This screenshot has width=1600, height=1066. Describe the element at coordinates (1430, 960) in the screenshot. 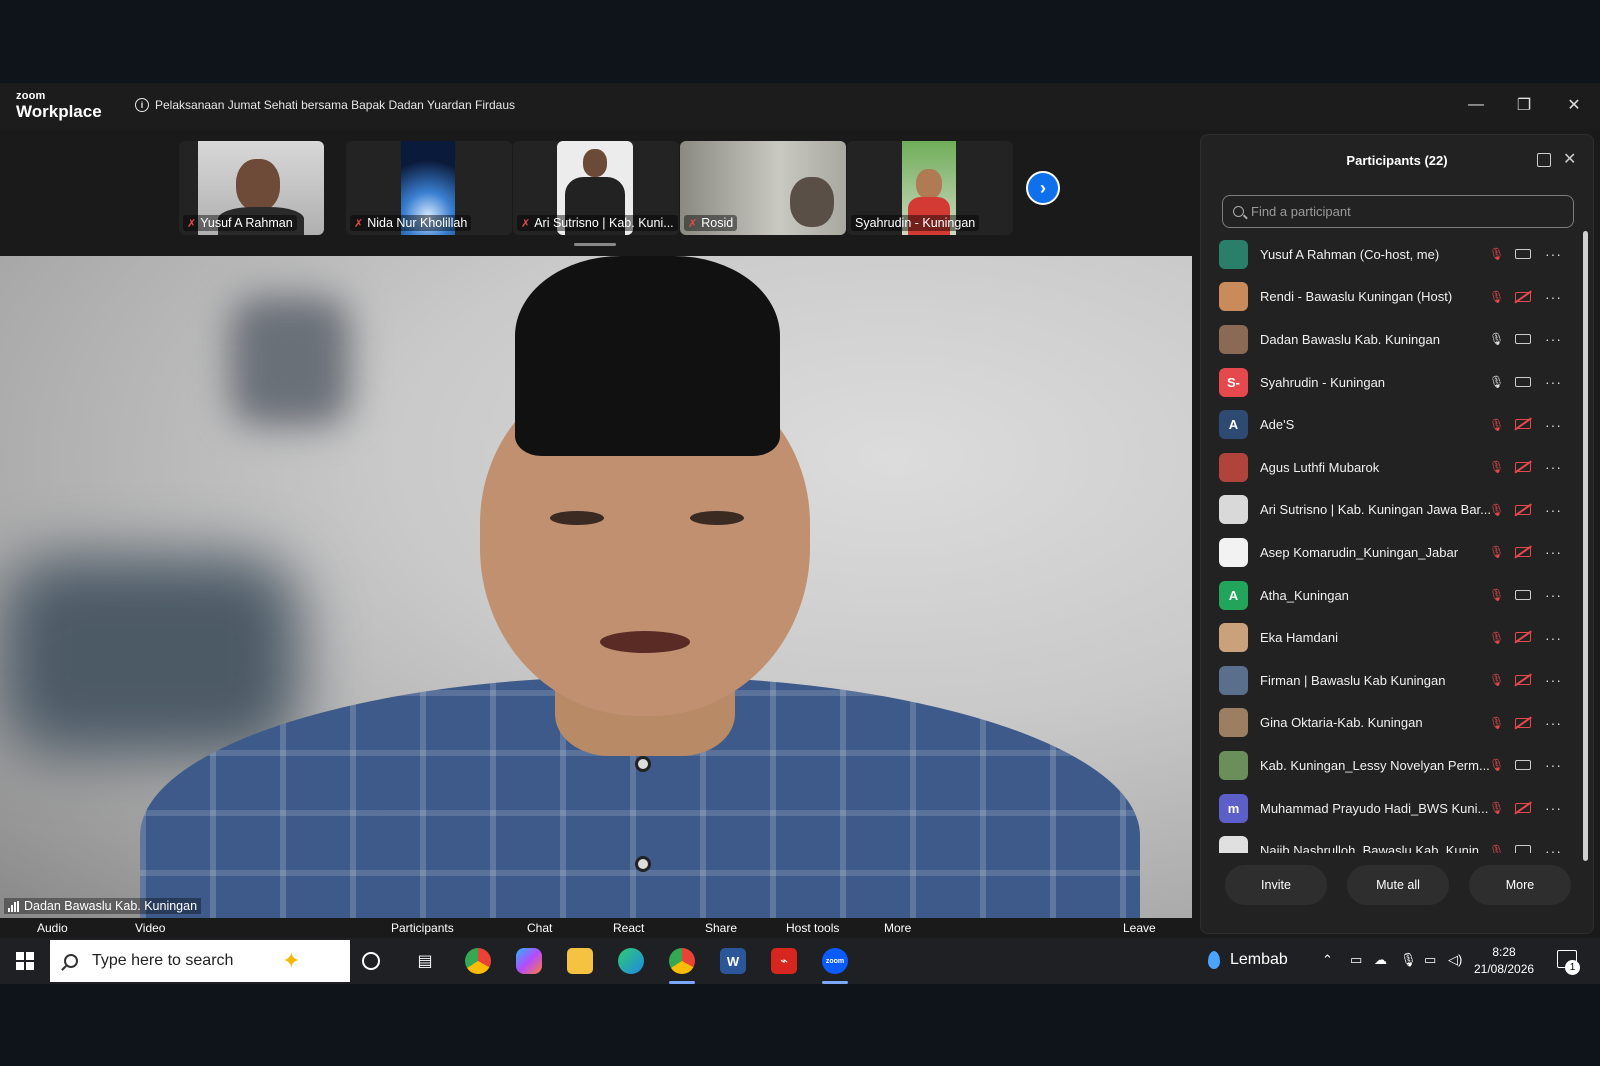

I see `tray-battery-icon: ▭` at that location.